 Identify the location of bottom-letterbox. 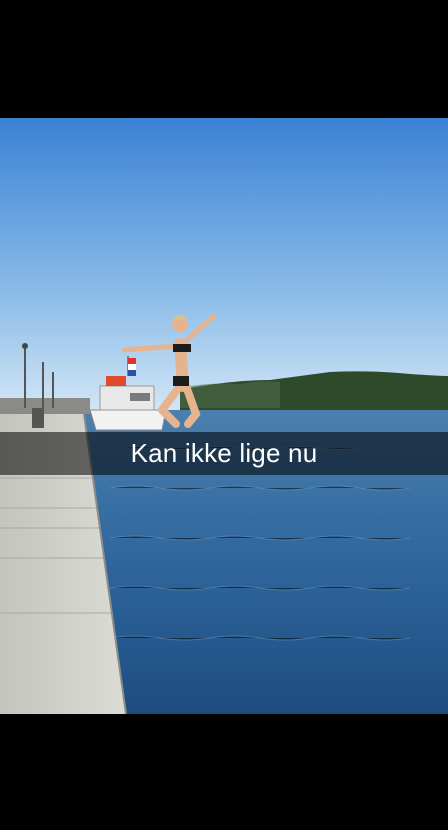
(224, 772).